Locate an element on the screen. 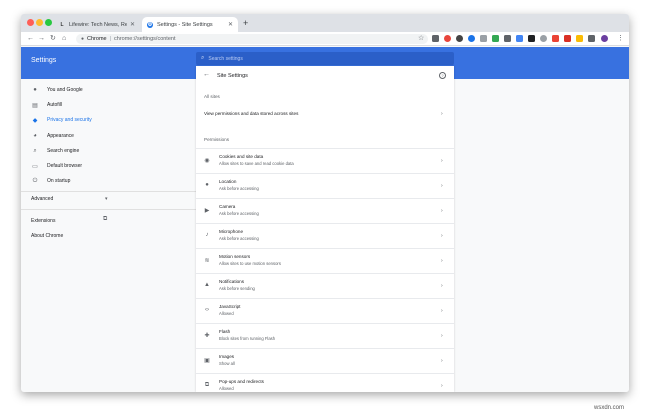 This screenshot has width=650, height=420. sidebar-item-autofill: ▤ Autofill is located at coordinates (46, 105).